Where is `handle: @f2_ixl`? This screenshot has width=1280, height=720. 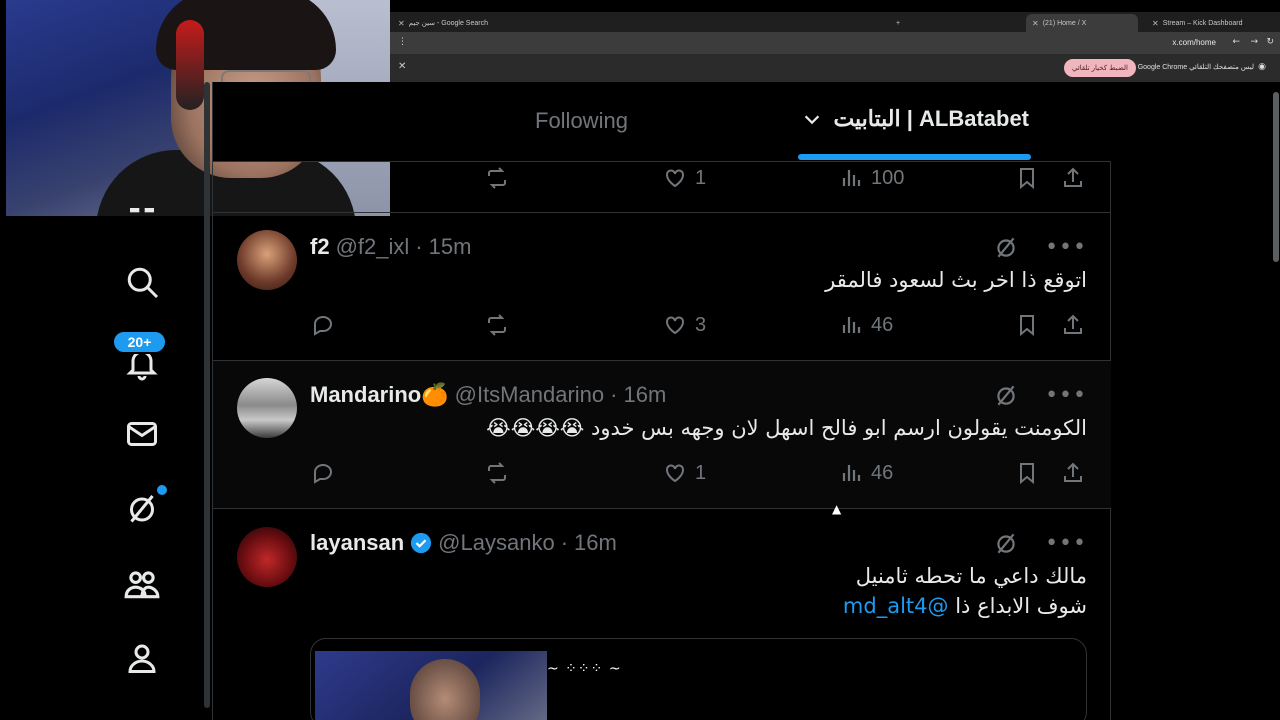
handle: @f2_ixl is located at coordinates (373, 247).